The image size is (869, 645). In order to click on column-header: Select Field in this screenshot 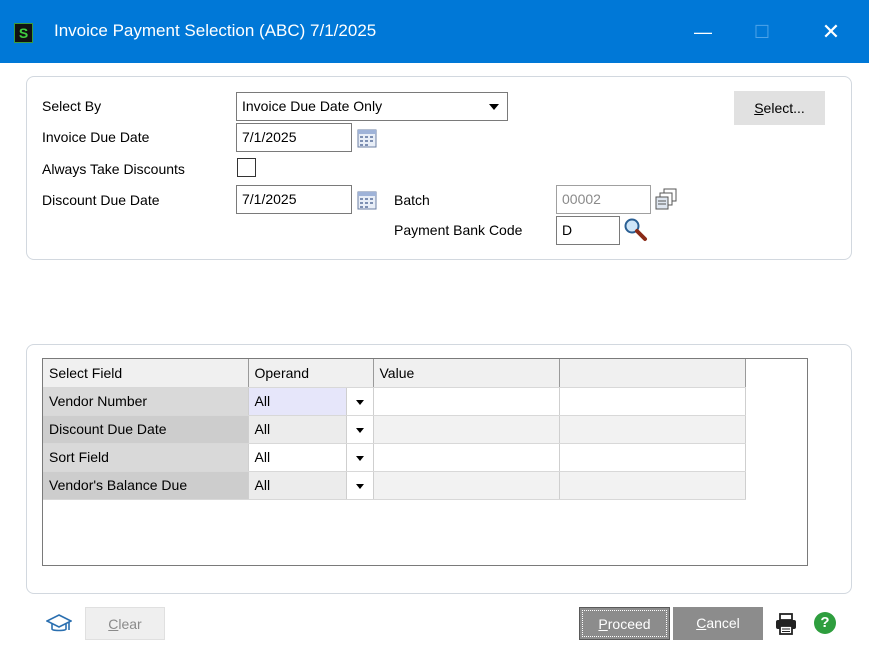, I will do `click(146, 373)`.